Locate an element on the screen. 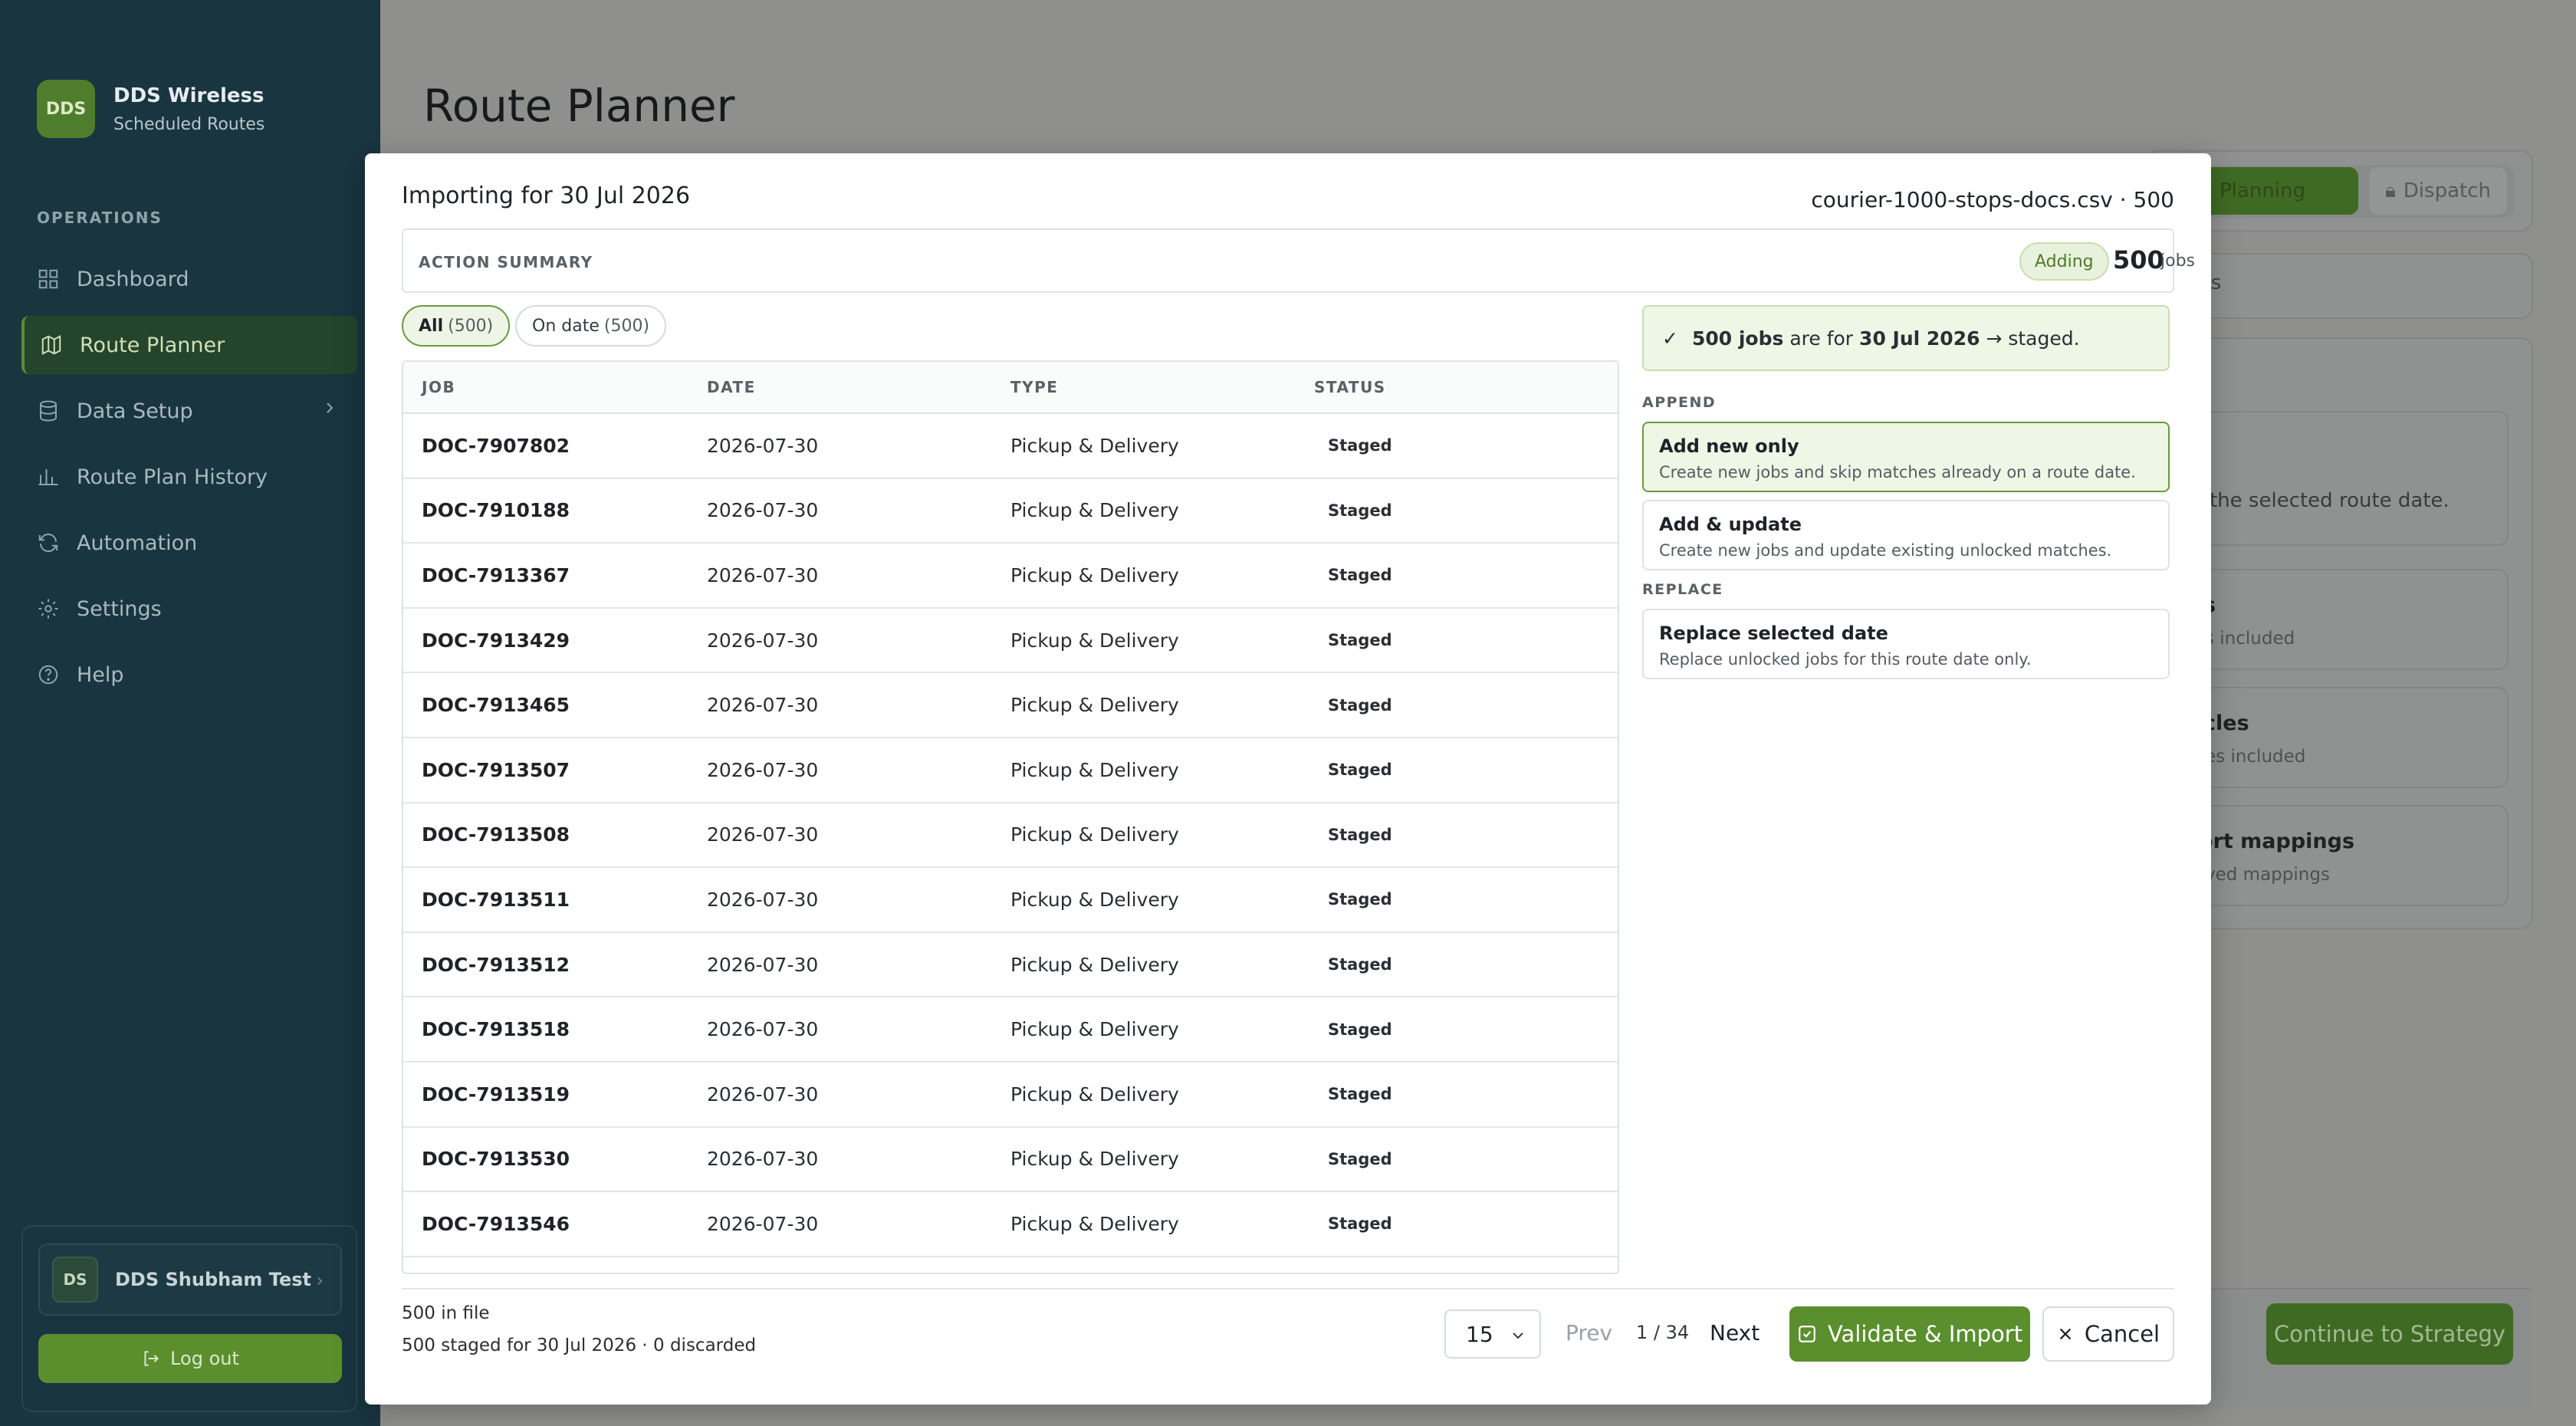  notice-count: 500 jobs is located at coordinates (1738, 339).